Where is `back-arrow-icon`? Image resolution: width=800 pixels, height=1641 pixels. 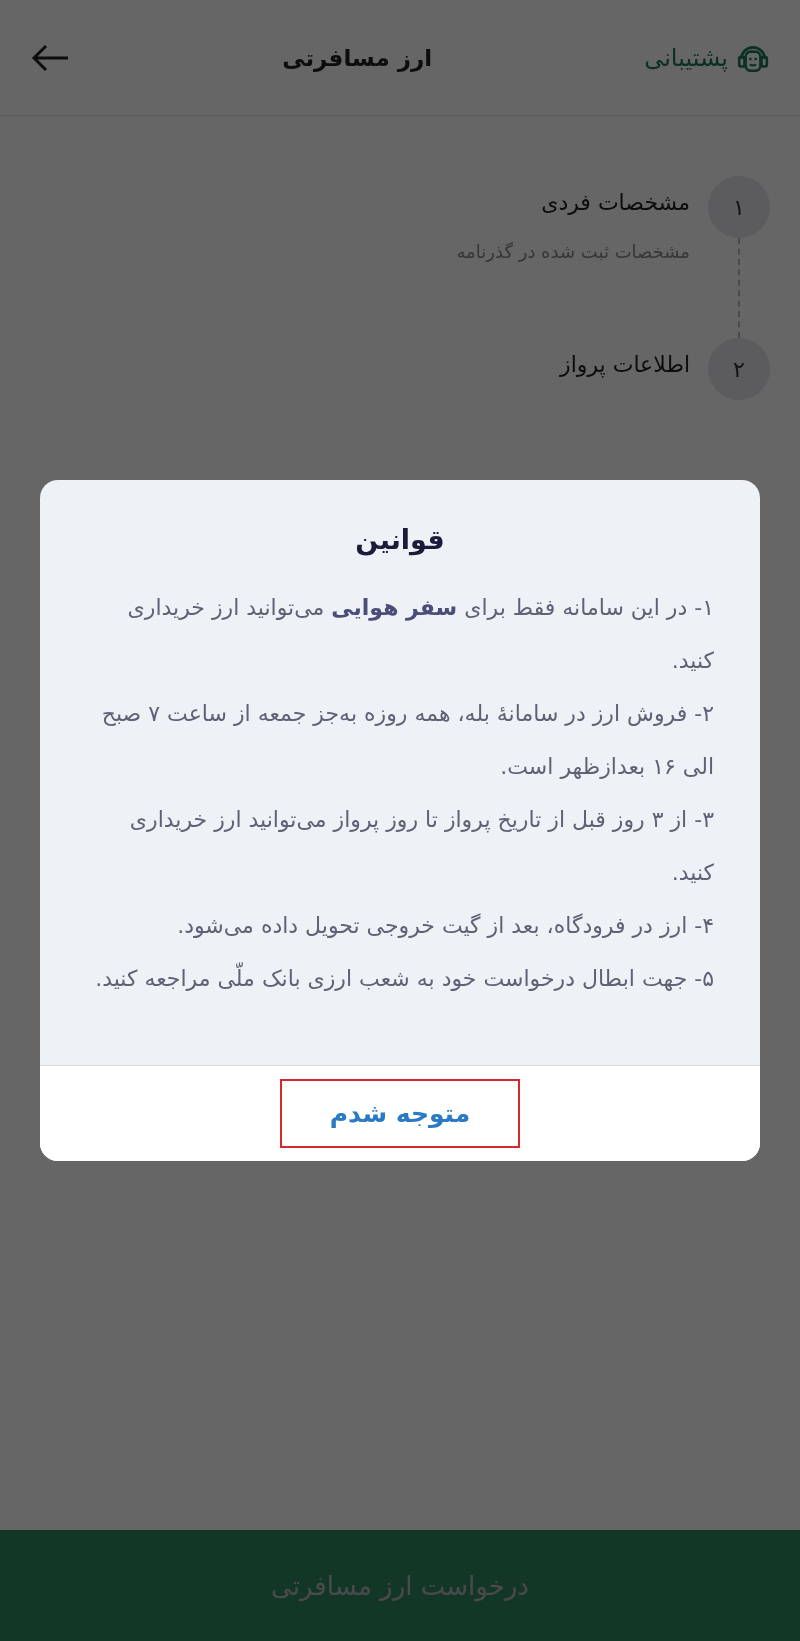 back-arrow-icon is located at coordinates (50, 57).